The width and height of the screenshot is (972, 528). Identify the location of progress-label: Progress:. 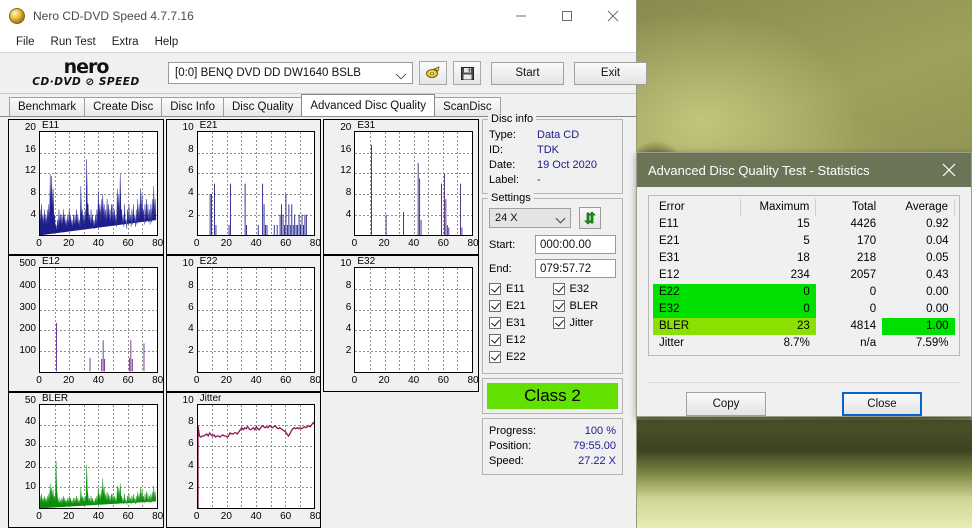
(513, 431).